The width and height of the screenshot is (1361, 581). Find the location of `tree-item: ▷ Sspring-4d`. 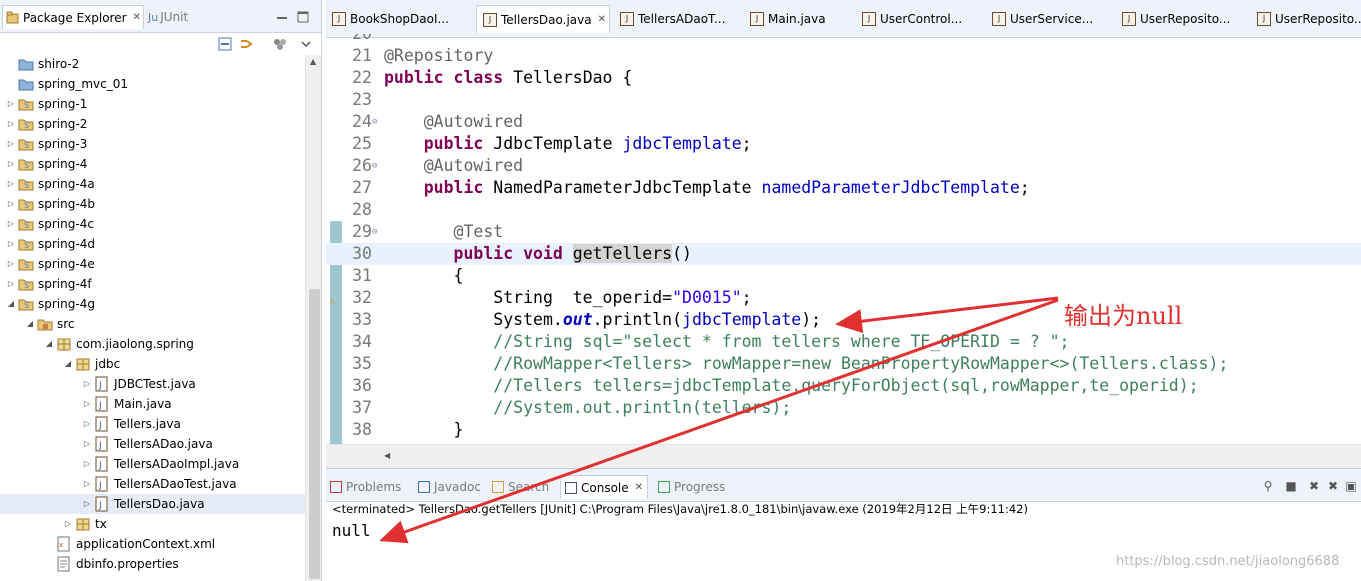

tree-item: ▷ Sspring-4d is located at coordinates (152, 244).